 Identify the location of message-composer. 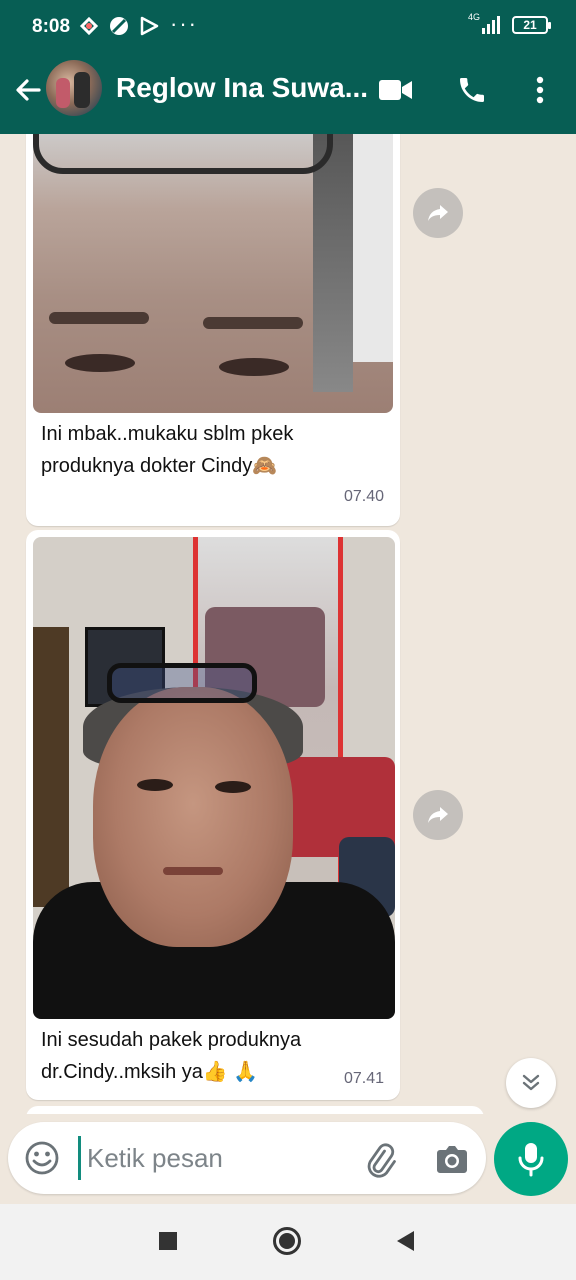
(247, 1158).